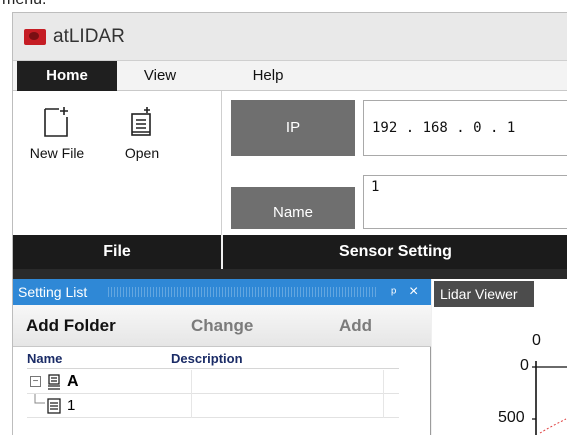 The height and width of the screenshot is (435, 567). Describe the element at coordinates (207, 359) in the screenshot. I see `column-description: Description` at that location.